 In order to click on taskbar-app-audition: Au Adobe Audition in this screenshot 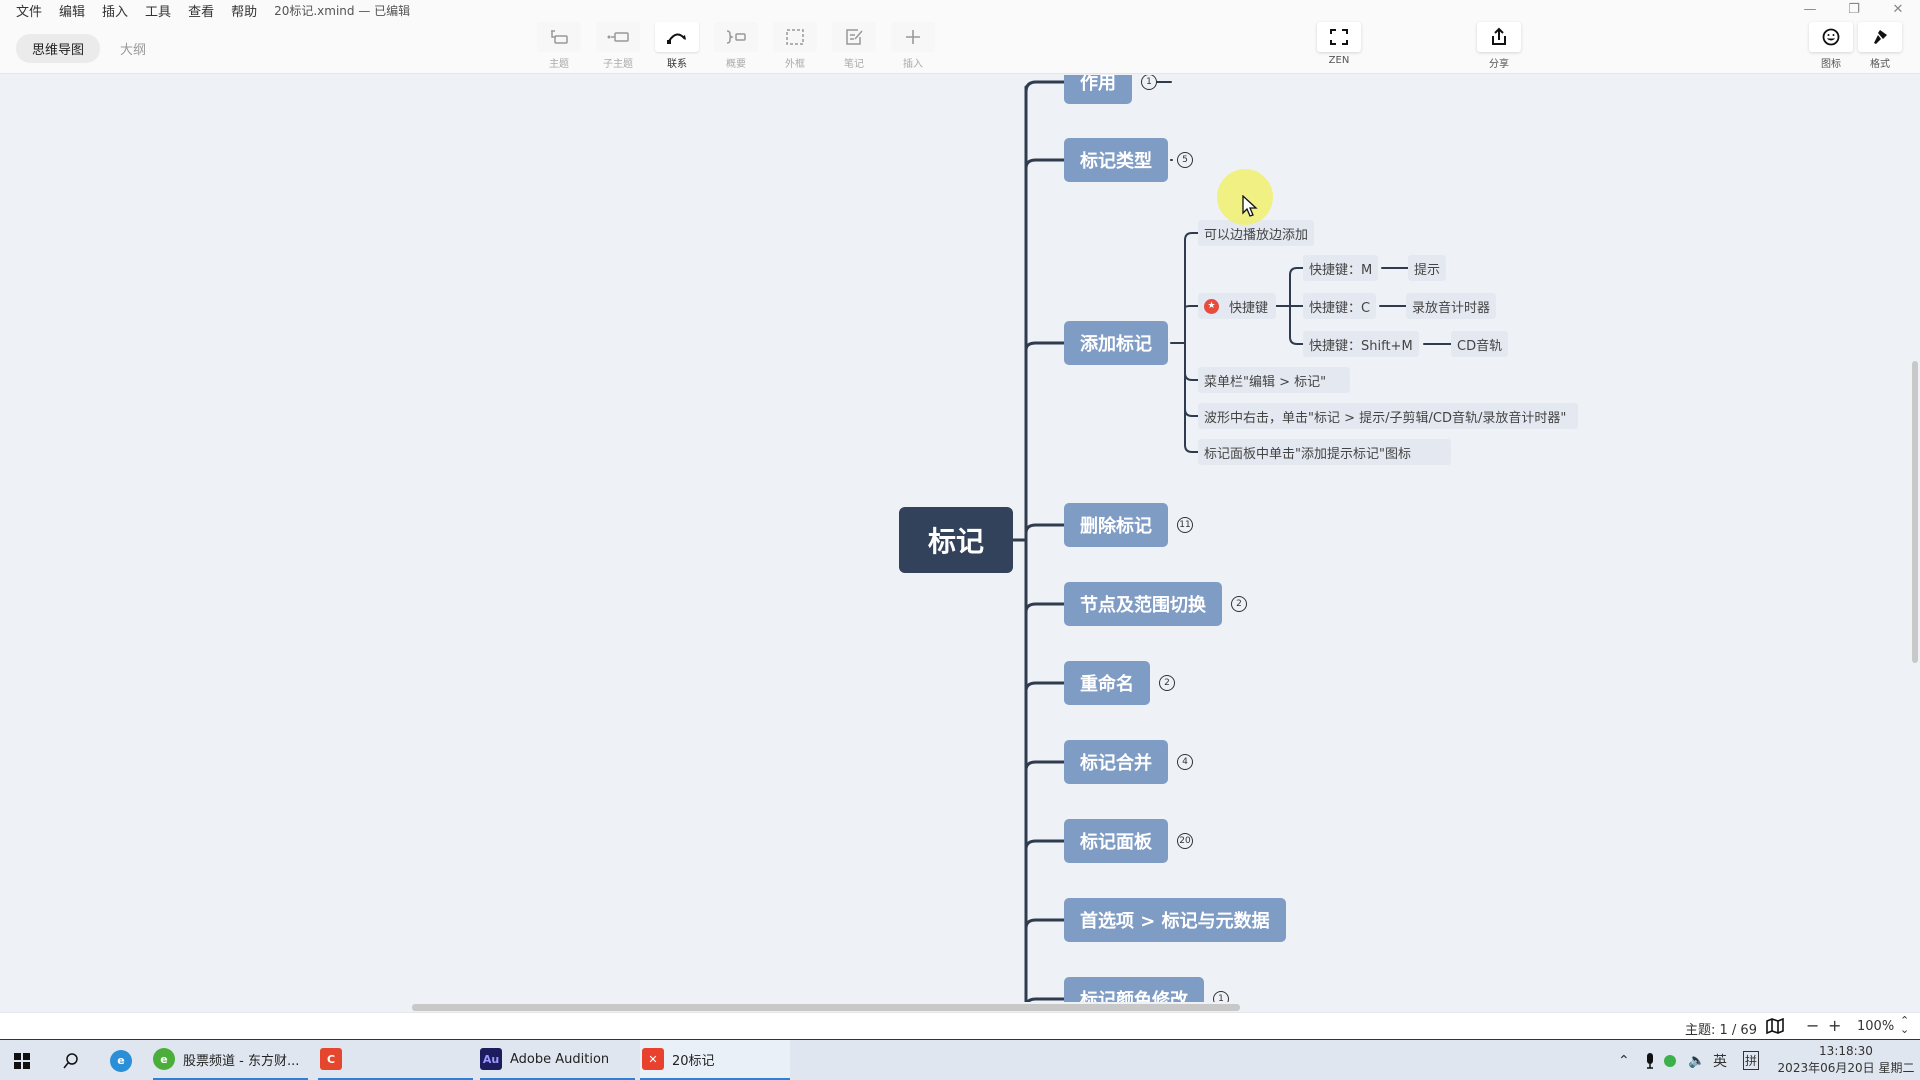, I will do `click(557, 1060)`.